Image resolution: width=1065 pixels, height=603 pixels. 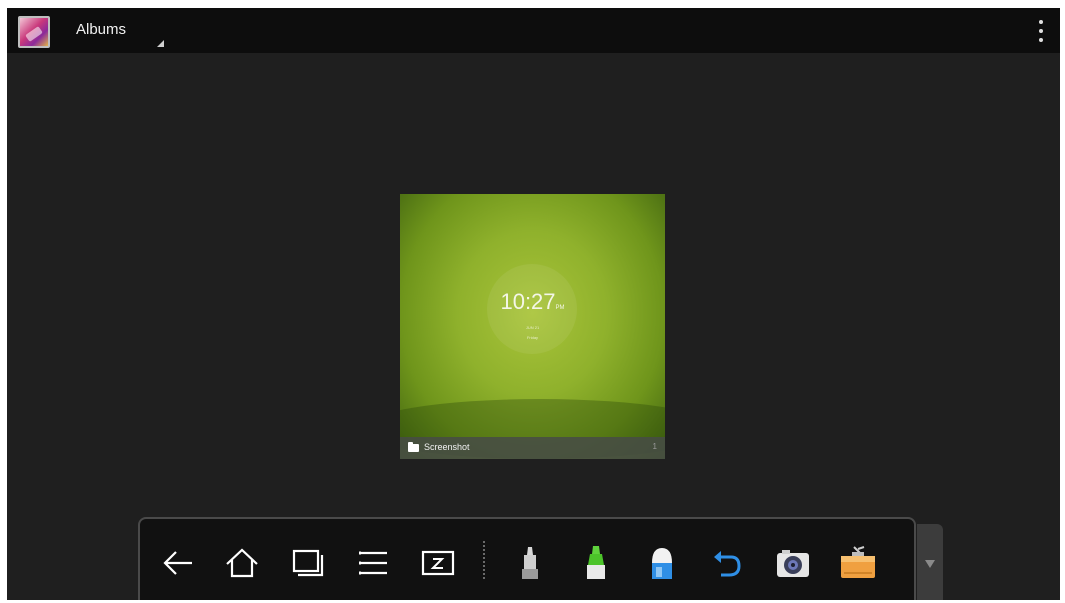 I want to click on action-bar: Albums, so click(x=533, y=30).